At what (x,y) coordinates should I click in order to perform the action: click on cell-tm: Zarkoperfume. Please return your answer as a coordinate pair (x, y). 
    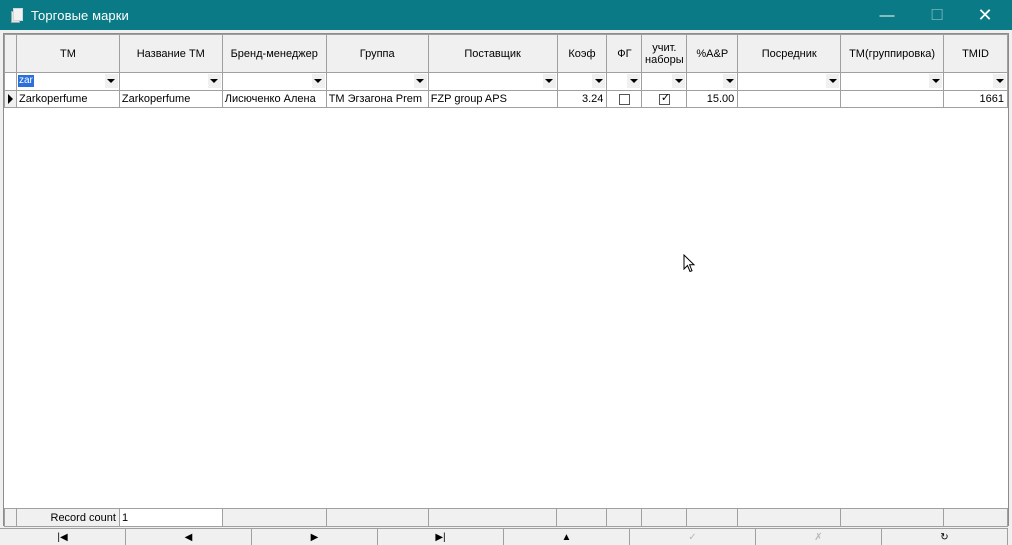
    Looking at the image, I should click on (67, 99).